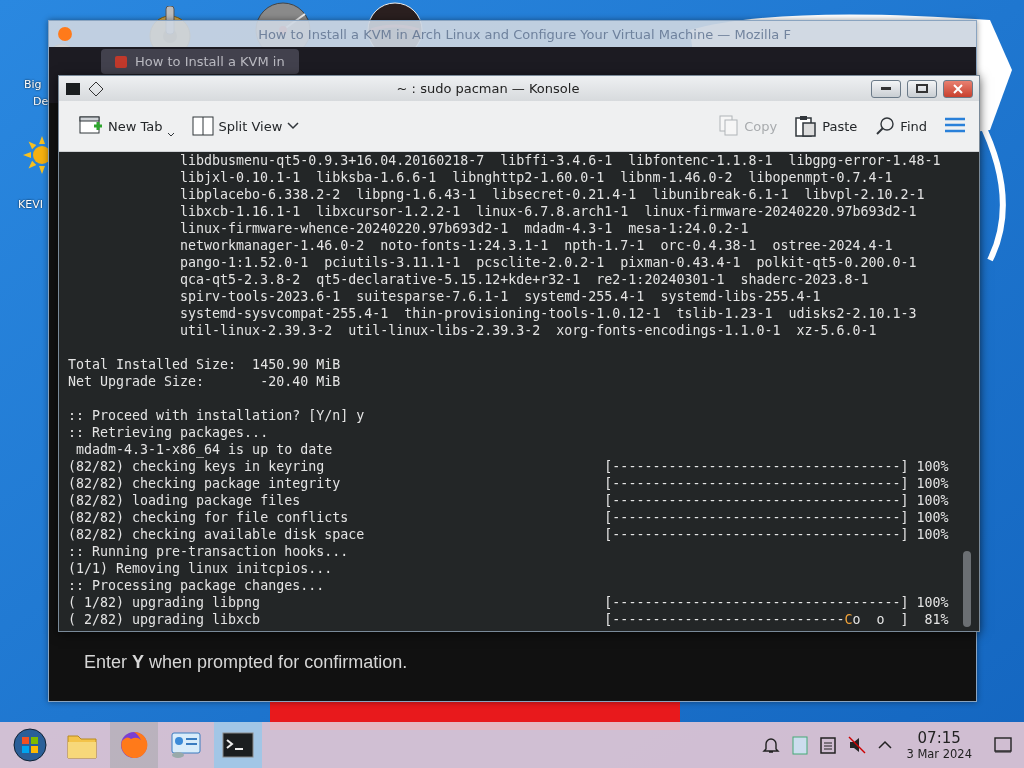 The image size is (1024, 768). Describe the element at coordinates (800, 745) in the screenshot. I see `clipboard-icon` at that location.